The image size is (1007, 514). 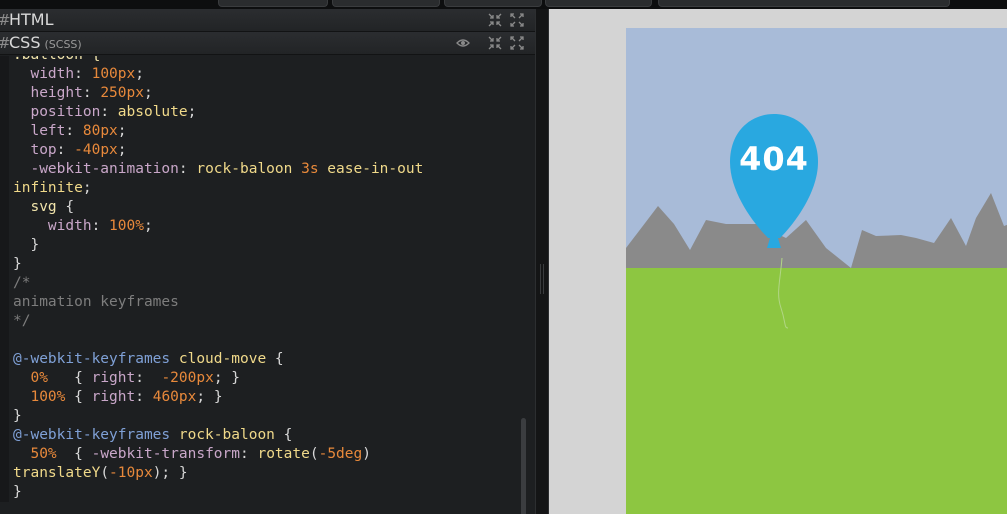 I want to click on html-pane-header: # HTML, so click(x=267, y=20).